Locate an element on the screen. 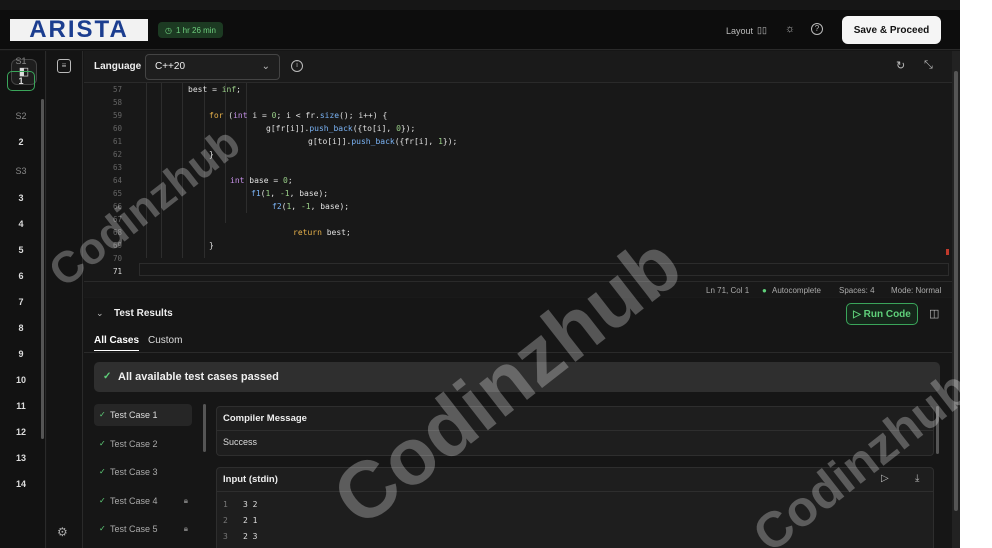  question-item: 9 is located at coordinates (21, 354).